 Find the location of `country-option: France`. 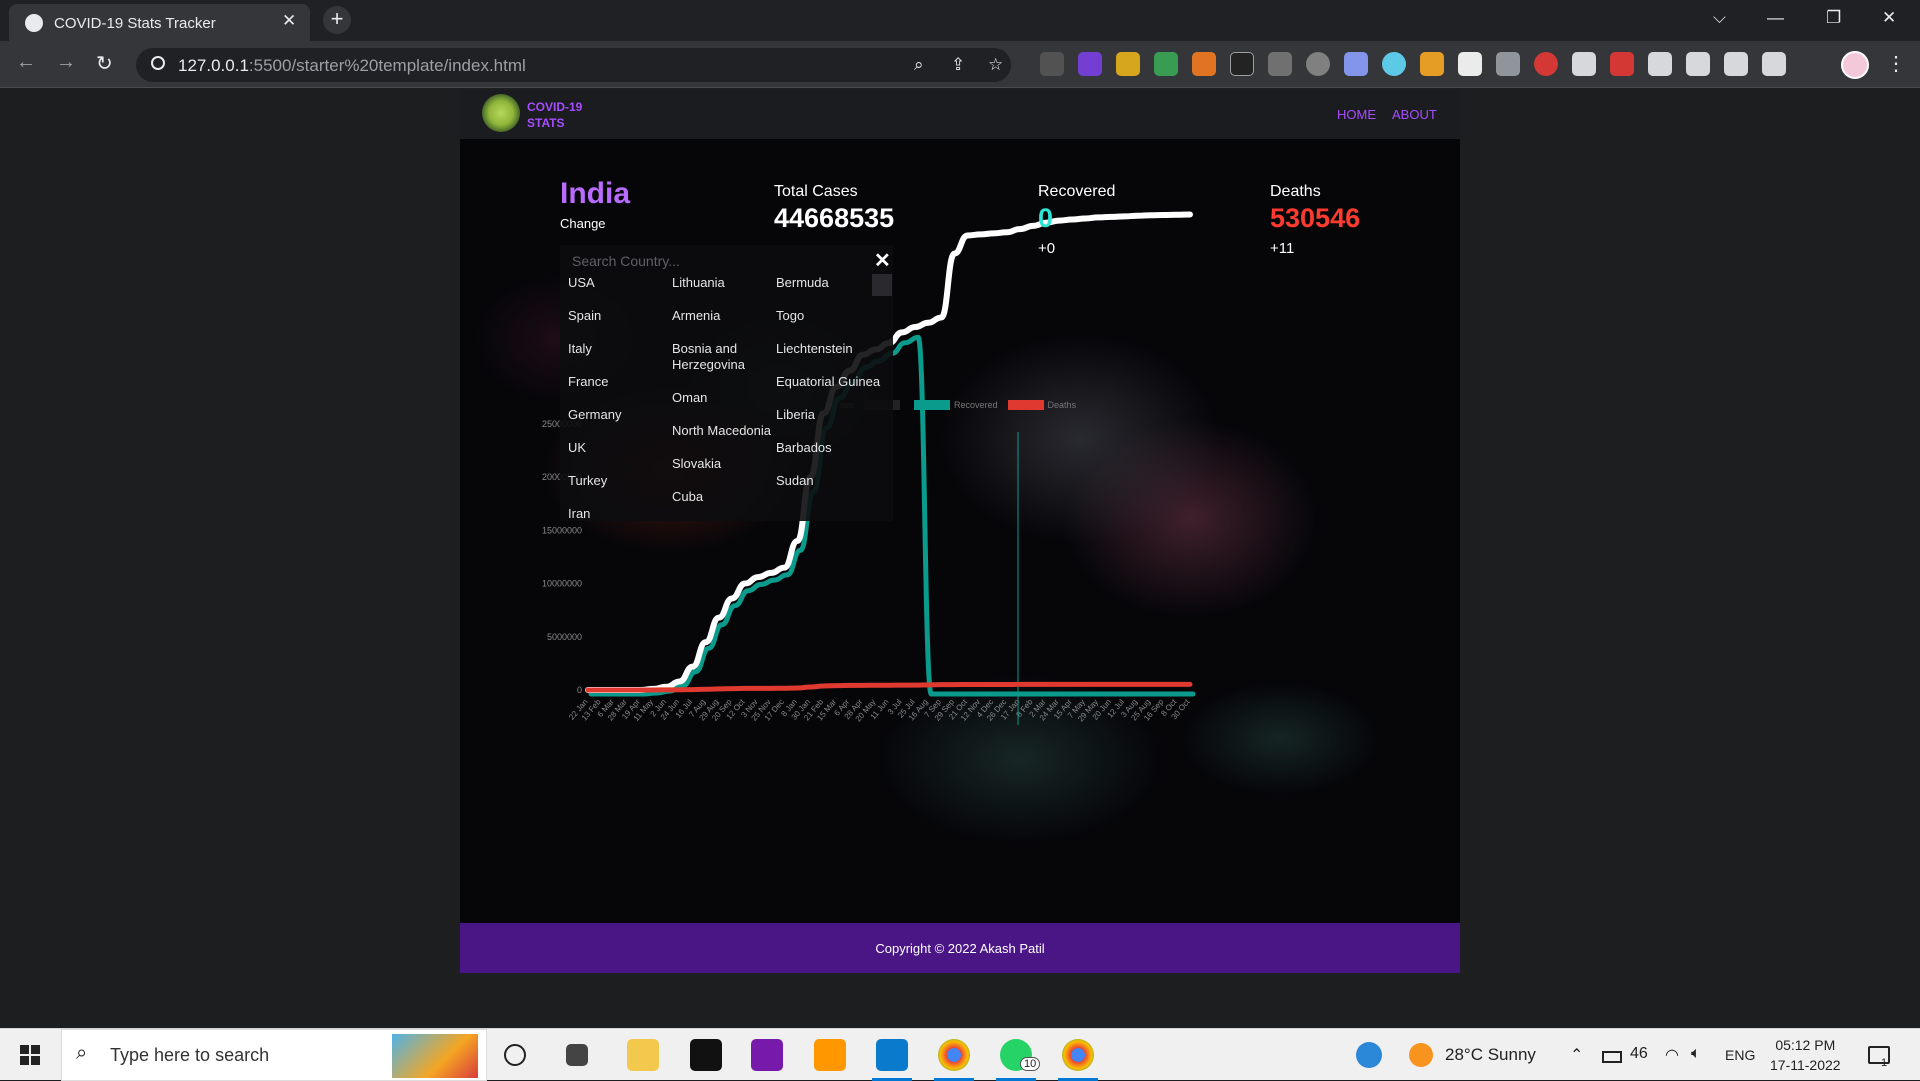

country-option: France is located at coordinates (620, 382).